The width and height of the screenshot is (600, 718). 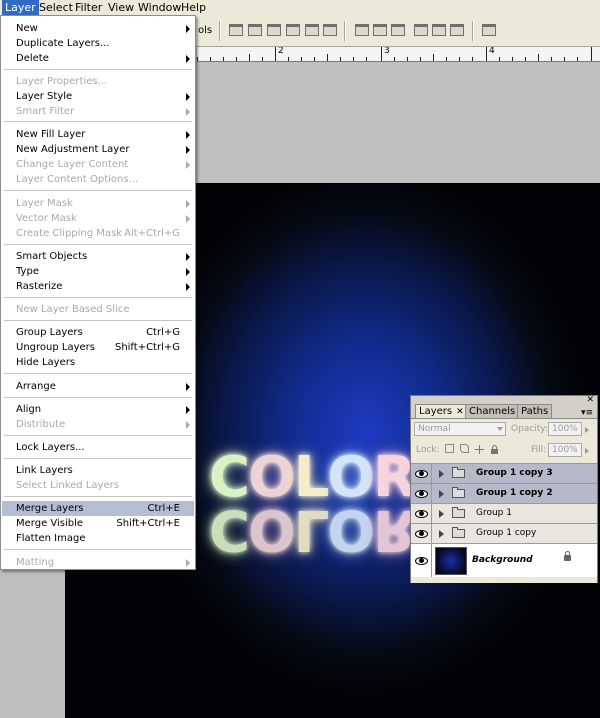 What do you see at coordinates (98, 134) in the screenshot?
I see `menu-item-new-fill-layer: New Fill Layer` at bounding box center [98, 134].